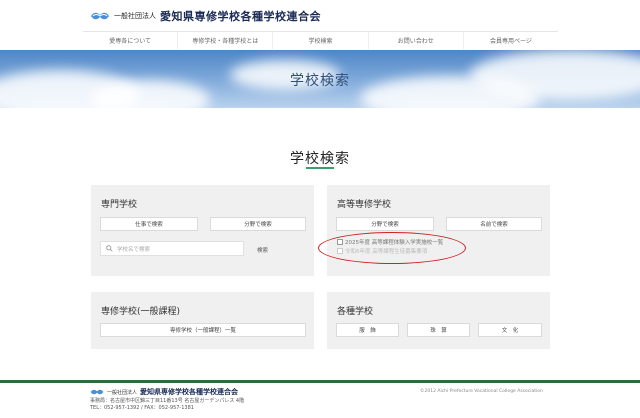 The image size is (640, 418). I want to click on footer-contact: TEL：052-957-1392 / FAX：052-957-1381, so click(142, 408).